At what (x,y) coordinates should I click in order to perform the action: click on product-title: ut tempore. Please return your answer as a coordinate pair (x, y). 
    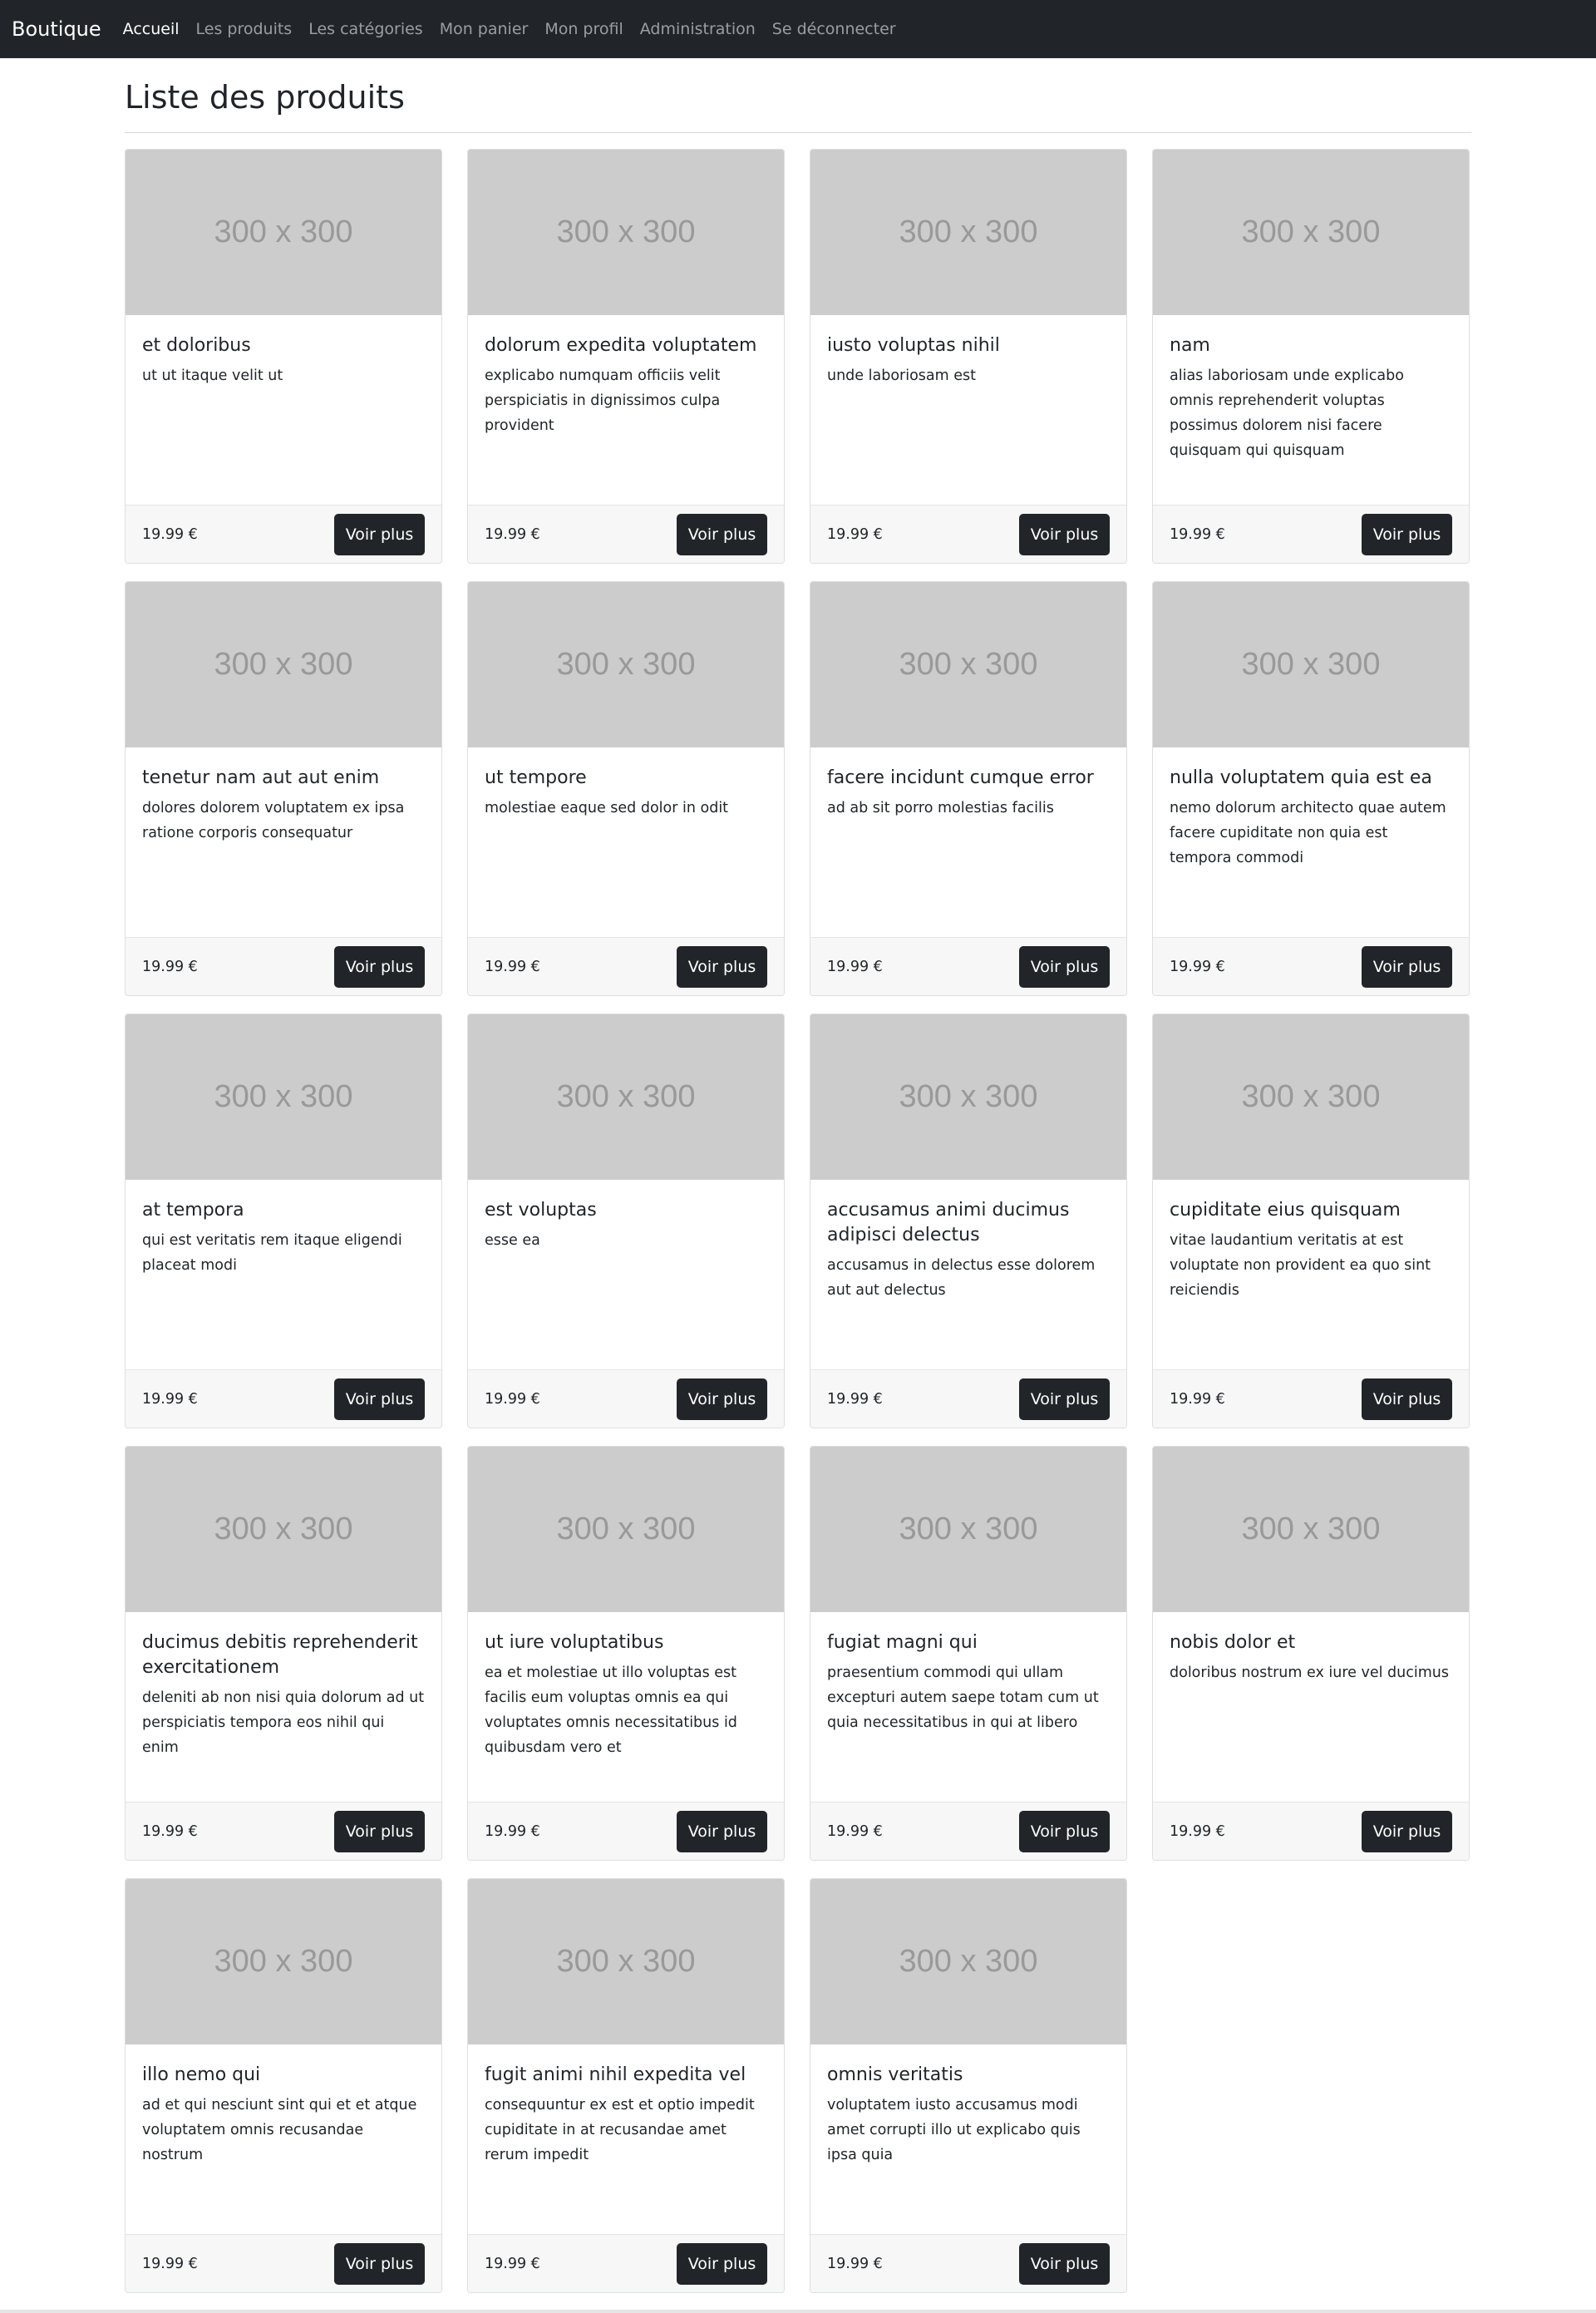
    Looking at the image, I should click on (536, 777).